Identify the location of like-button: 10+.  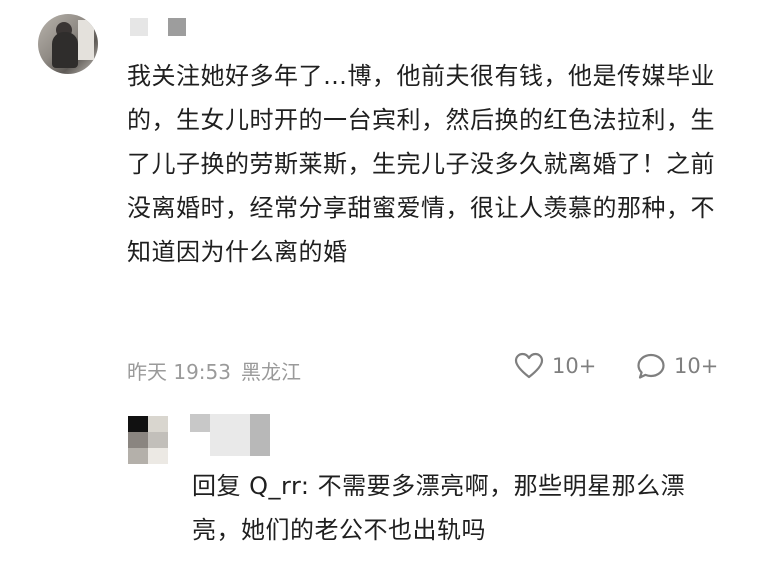
(555, 366).